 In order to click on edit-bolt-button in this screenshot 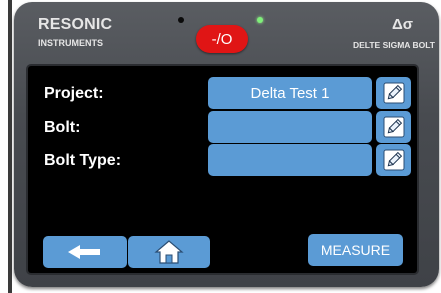, I will do `click(393, 127)`.